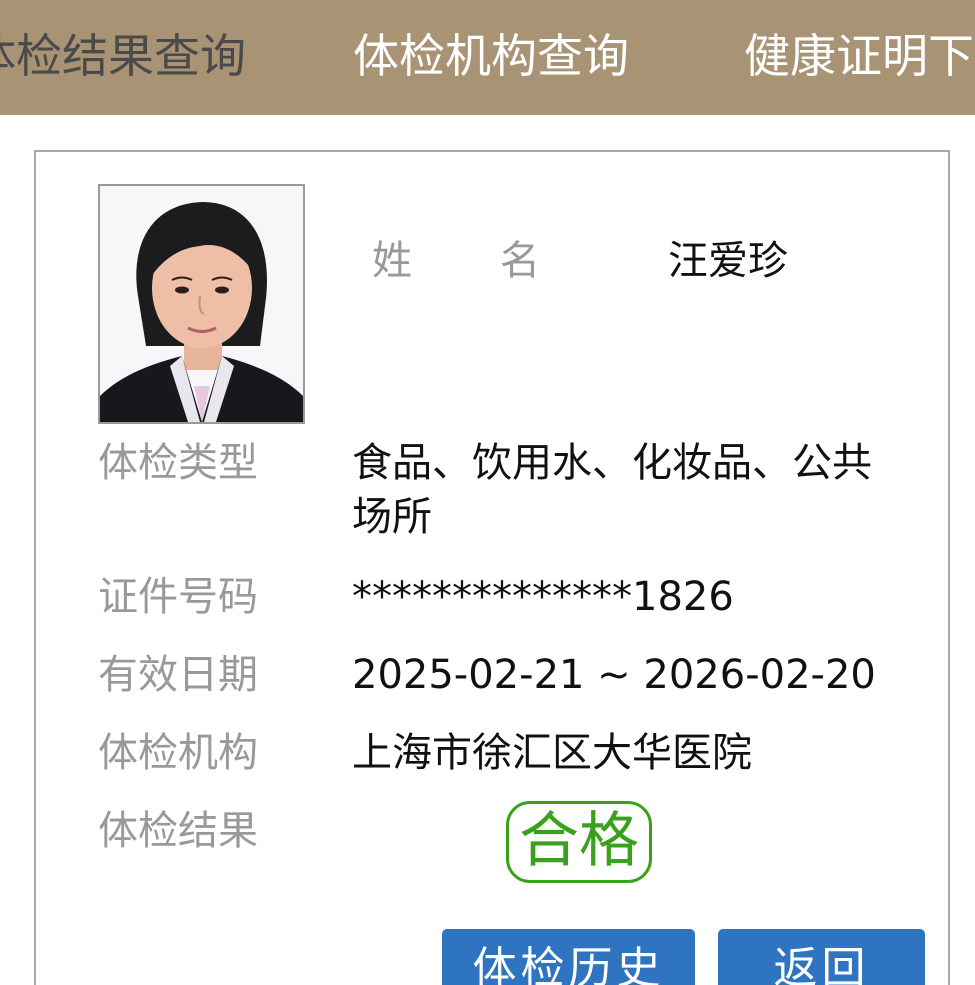 Image resolution: width=975 pixels, height=985 pixels. Describe the element at coordinates (392, 261) in the screenshot. I see `name-label-char-1: 姓` at that location.